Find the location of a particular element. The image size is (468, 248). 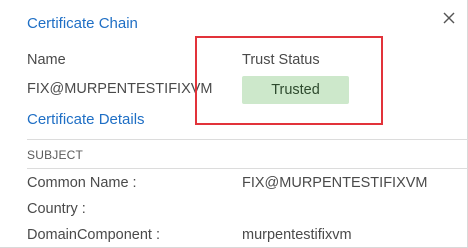

row-value: FIX@MURPENTESTIFIXVM is located at coordinates (335, 183).